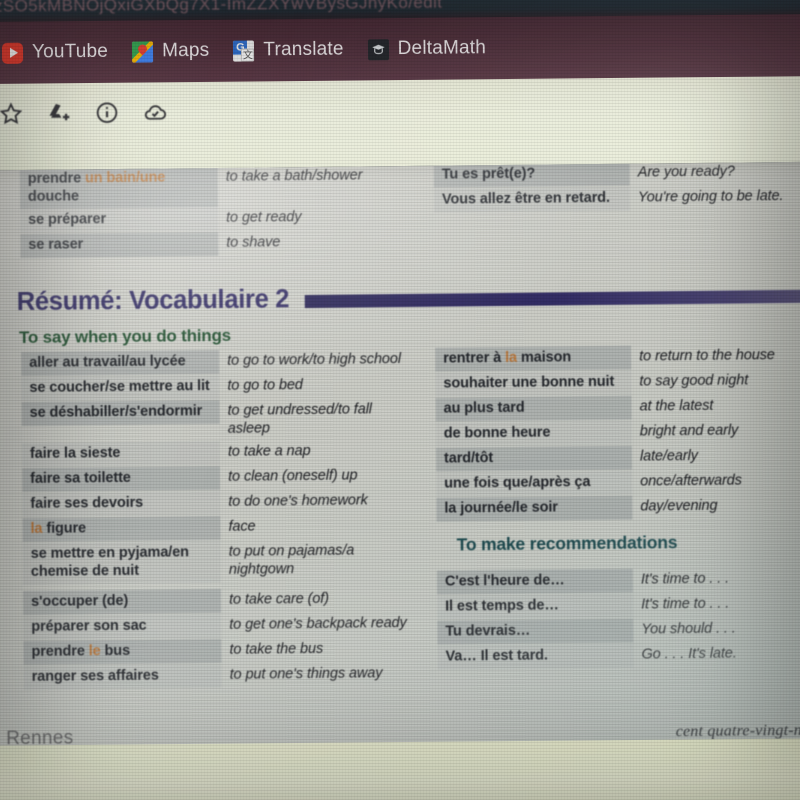 The height and width of the screenshot is (800, 800). Describe the element at coordinates (533, 433) in the screenshot. I see `french-cell: de bonne heure` at that location.